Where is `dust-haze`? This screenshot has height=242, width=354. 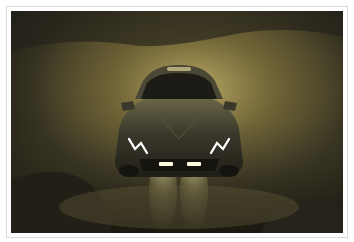
dust-haze is located at coordinates (179, 207).